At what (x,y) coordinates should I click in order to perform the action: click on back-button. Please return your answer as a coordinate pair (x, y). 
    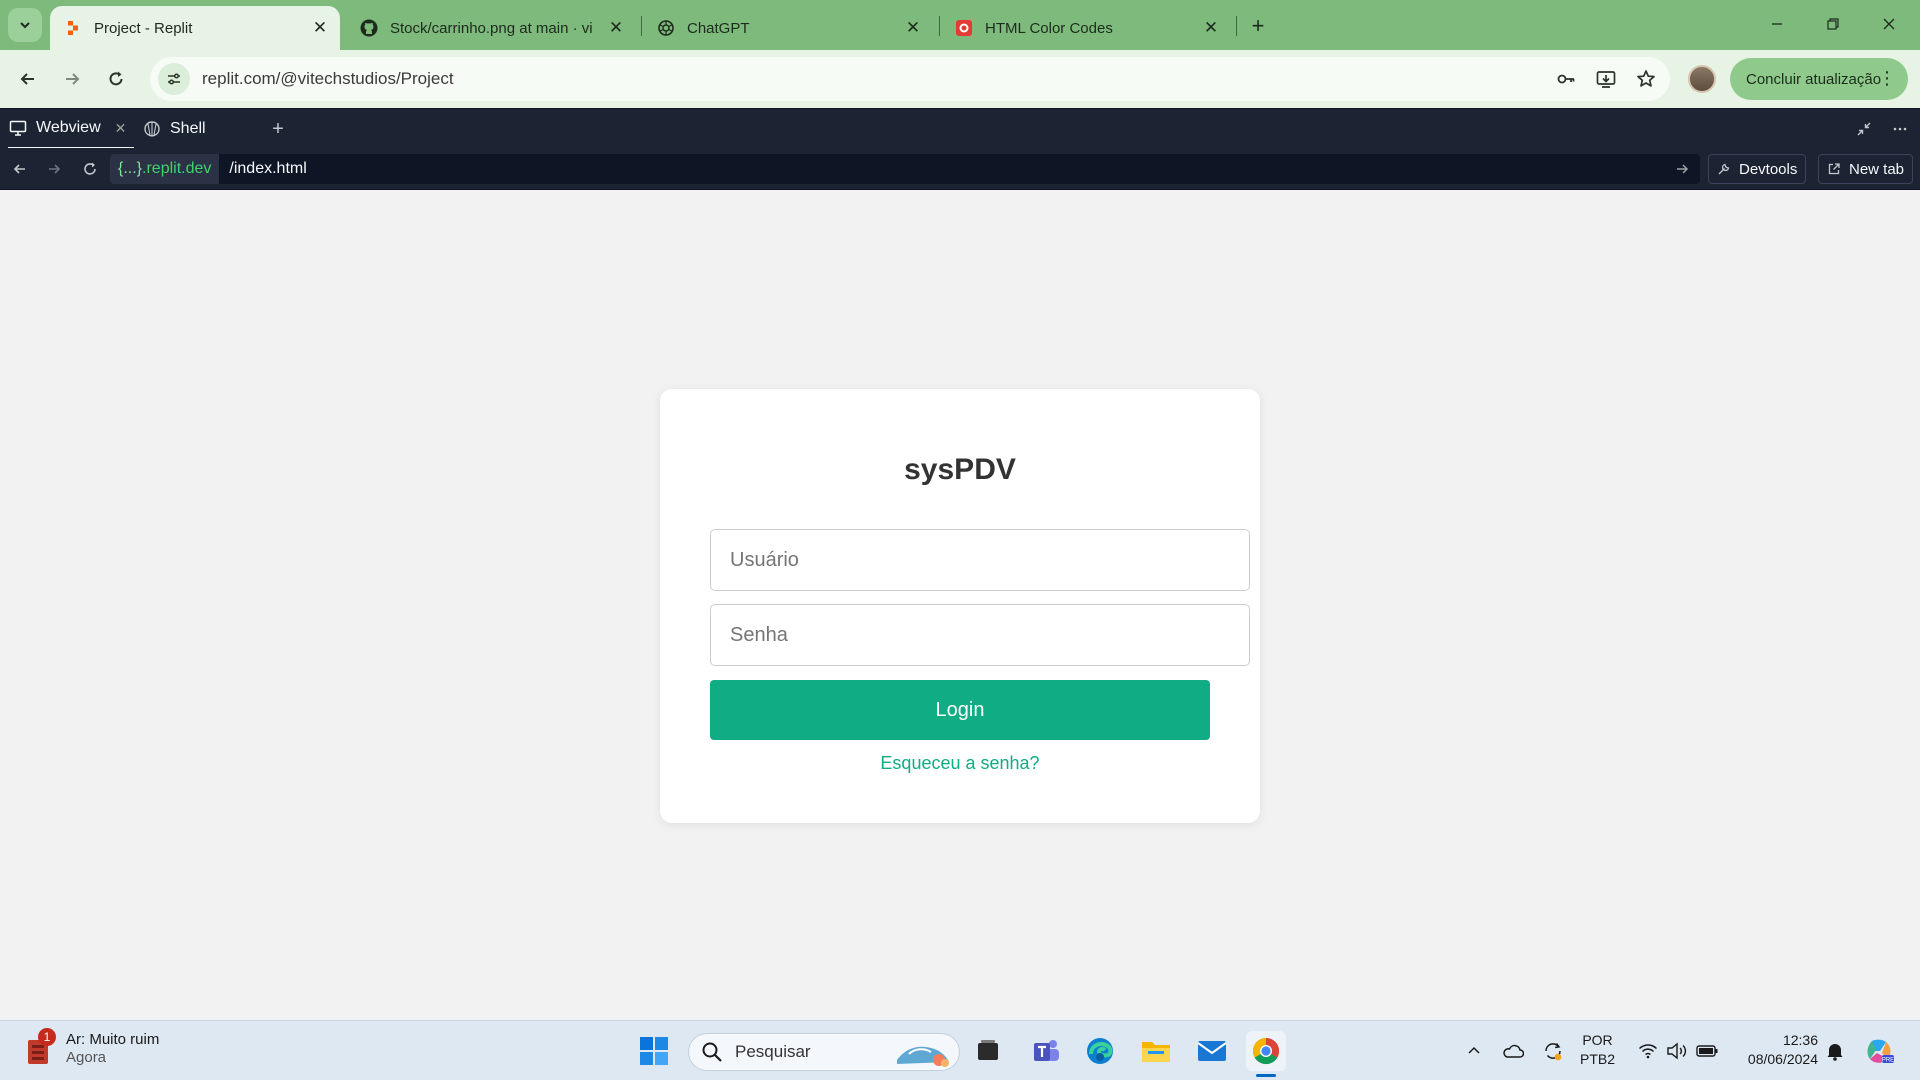
    Looking at the image, I should click on (28, 79).